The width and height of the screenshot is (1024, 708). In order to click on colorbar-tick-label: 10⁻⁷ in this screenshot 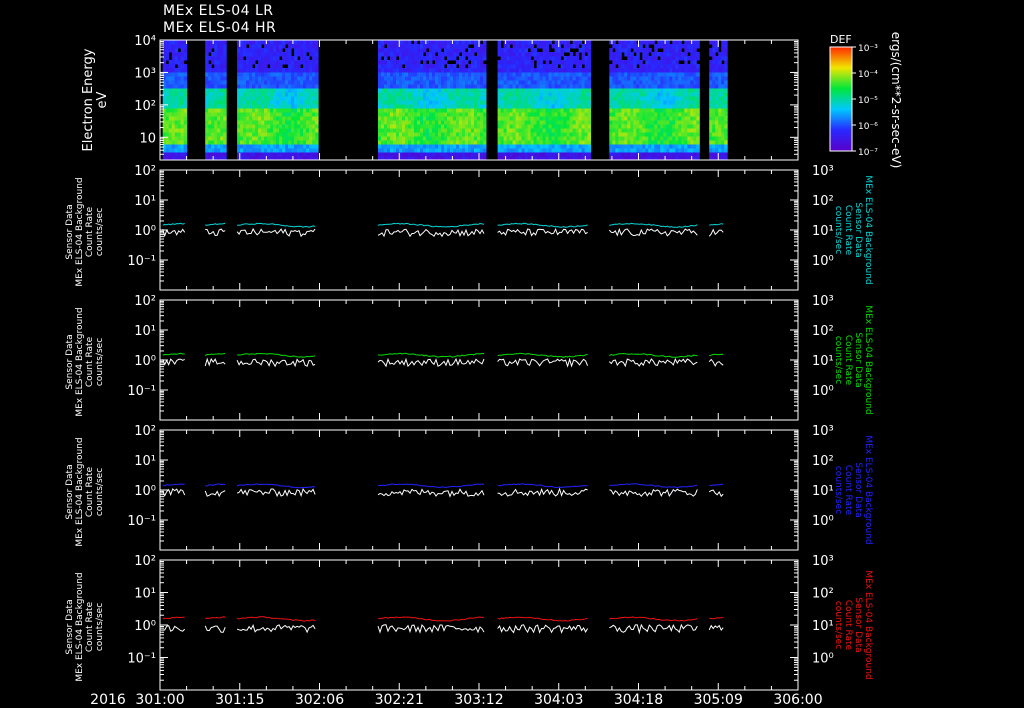, I will do `click(868, 153)`.